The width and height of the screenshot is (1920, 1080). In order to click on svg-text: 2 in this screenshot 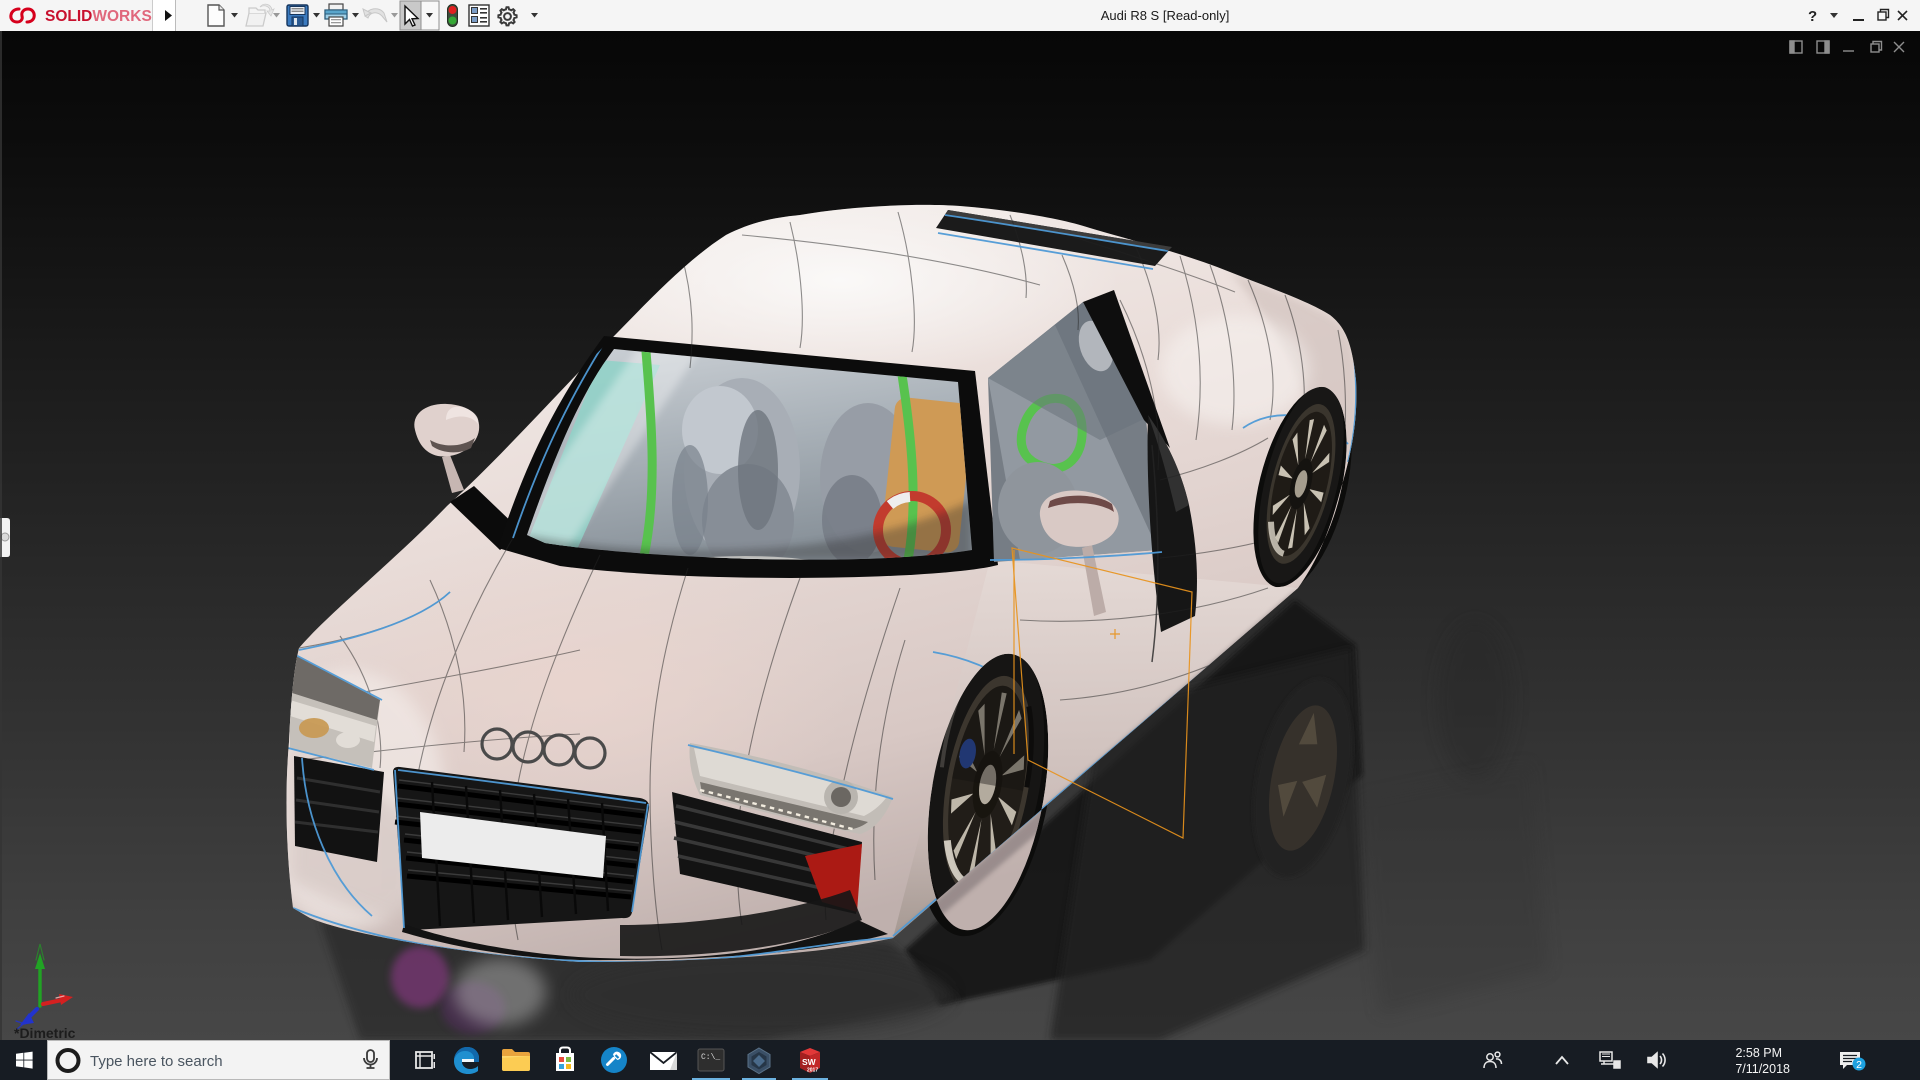, I will do `click(1859, 1065)`.